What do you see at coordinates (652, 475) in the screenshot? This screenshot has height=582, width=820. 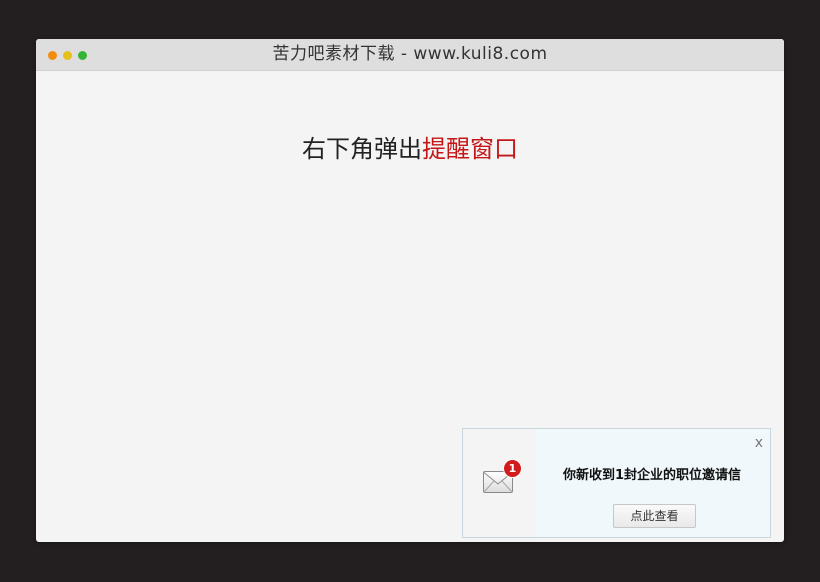 I see `popup-message: 你新收到1封企业的职位邀请信` at bounding box center [652, 475].